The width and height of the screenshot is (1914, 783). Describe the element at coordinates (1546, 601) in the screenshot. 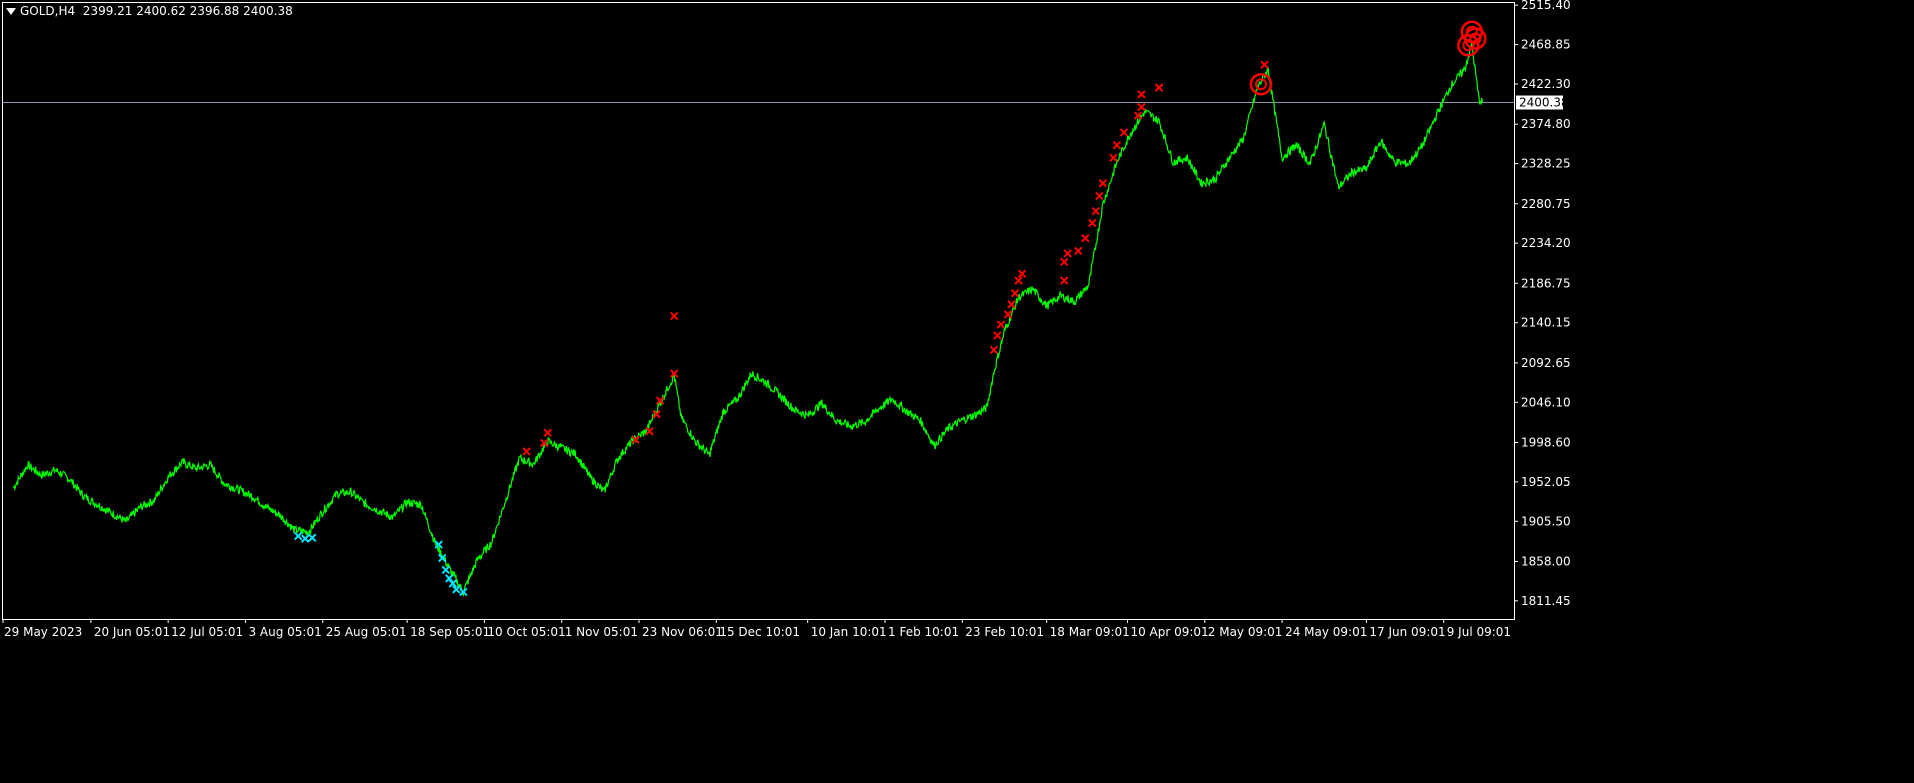

I see `y-tick-label: 1811.45` at that location.